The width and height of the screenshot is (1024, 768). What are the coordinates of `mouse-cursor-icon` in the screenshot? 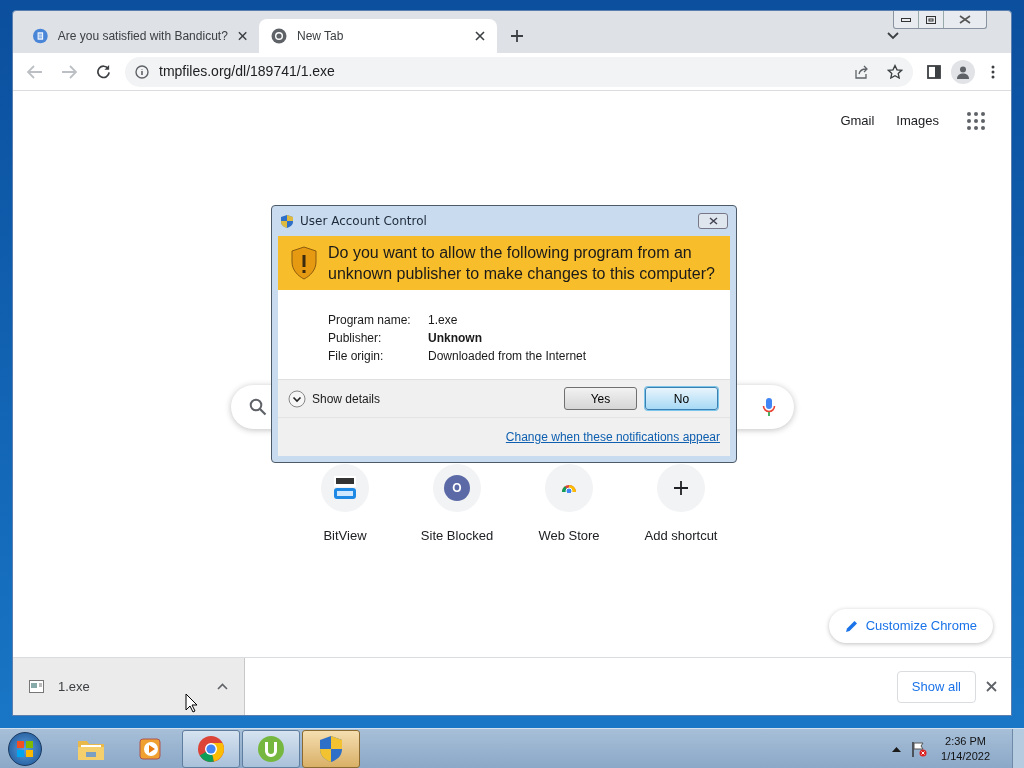 It's located at (191, 703).